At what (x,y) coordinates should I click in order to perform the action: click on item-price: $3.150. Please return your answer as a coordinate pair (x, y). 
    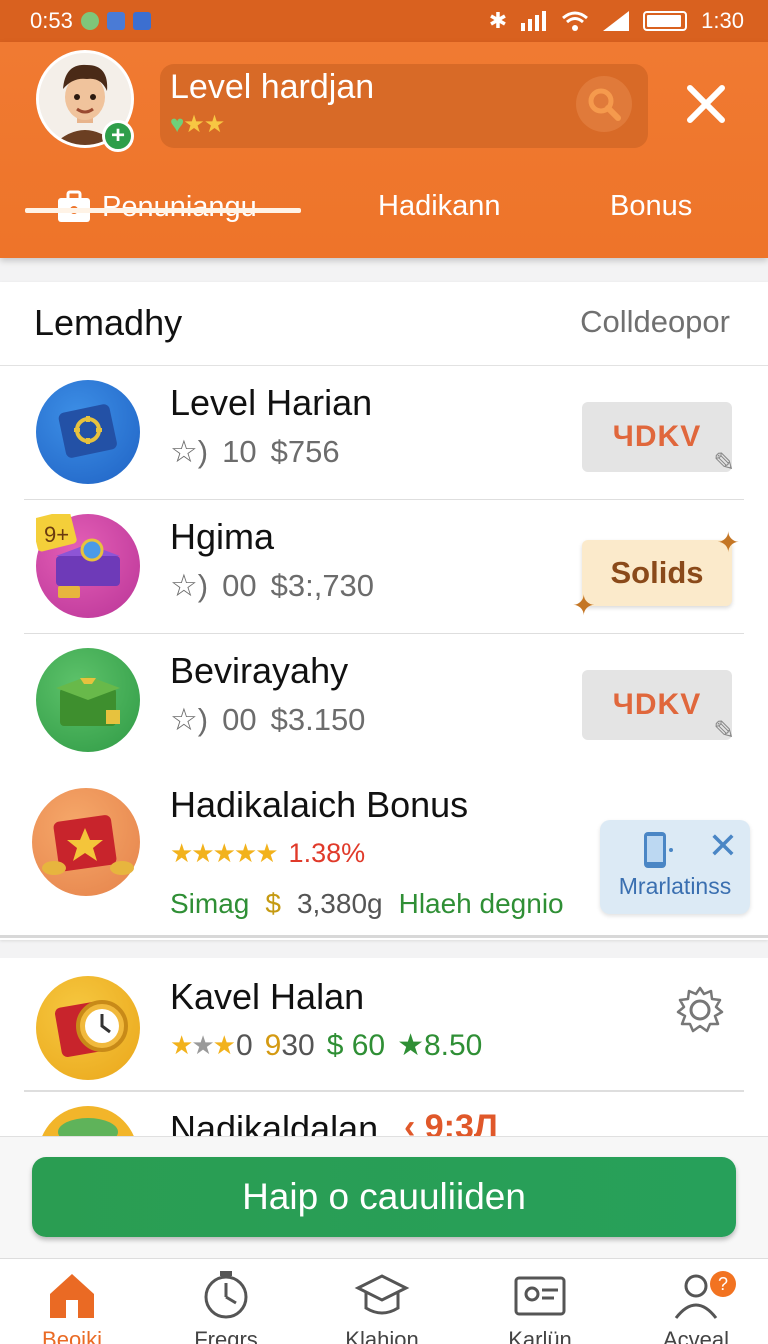
    Looking at the image, I should click on (318, 719).